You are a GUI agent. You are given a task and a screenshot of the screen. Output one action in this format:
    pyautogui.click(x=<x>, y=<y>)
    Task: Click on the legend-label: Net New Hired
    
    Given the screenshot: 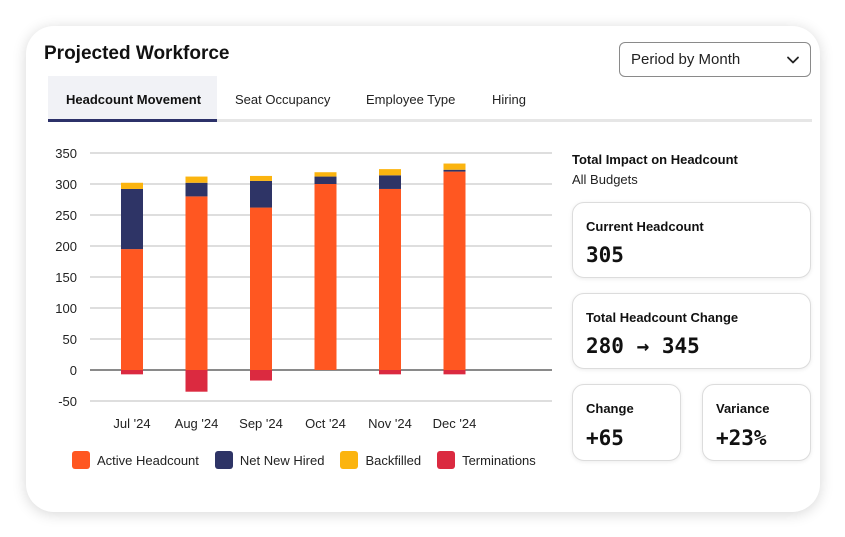 What is the action you would take?
    pyautogui.click(x=282, y=460)
    